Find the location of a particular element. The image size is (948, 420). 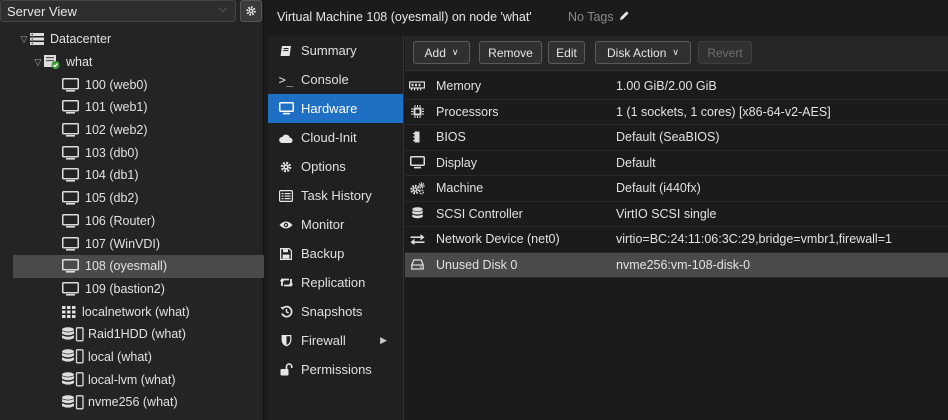

tree-node-vm-102: 102 (web2) is located at coordinates (132, 130).